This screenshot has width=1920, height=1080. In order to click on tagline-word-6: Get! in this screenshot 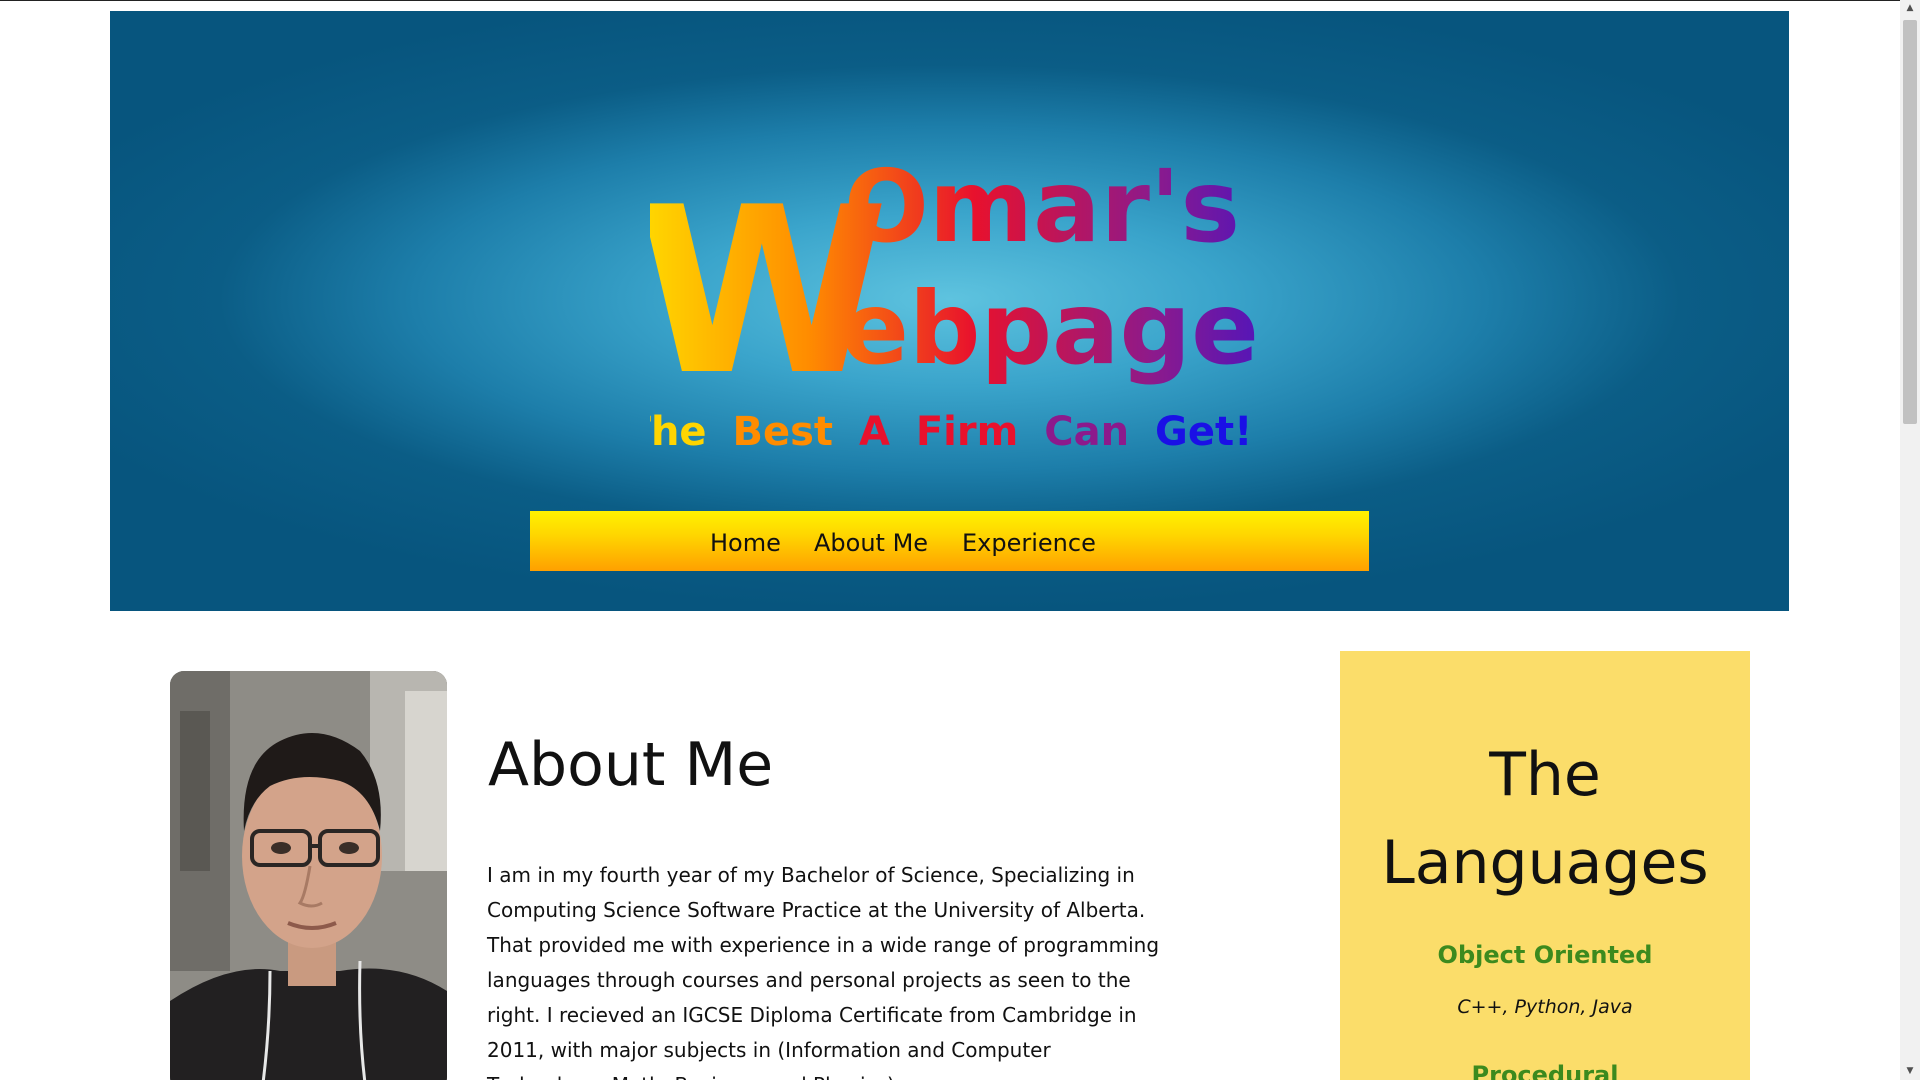, I will do `click(1203, 432)`.